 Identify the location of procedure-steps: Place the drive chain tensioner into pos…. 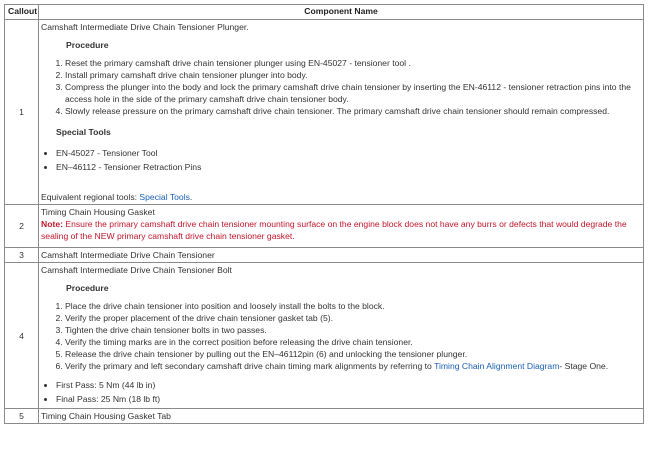
(340, 336).